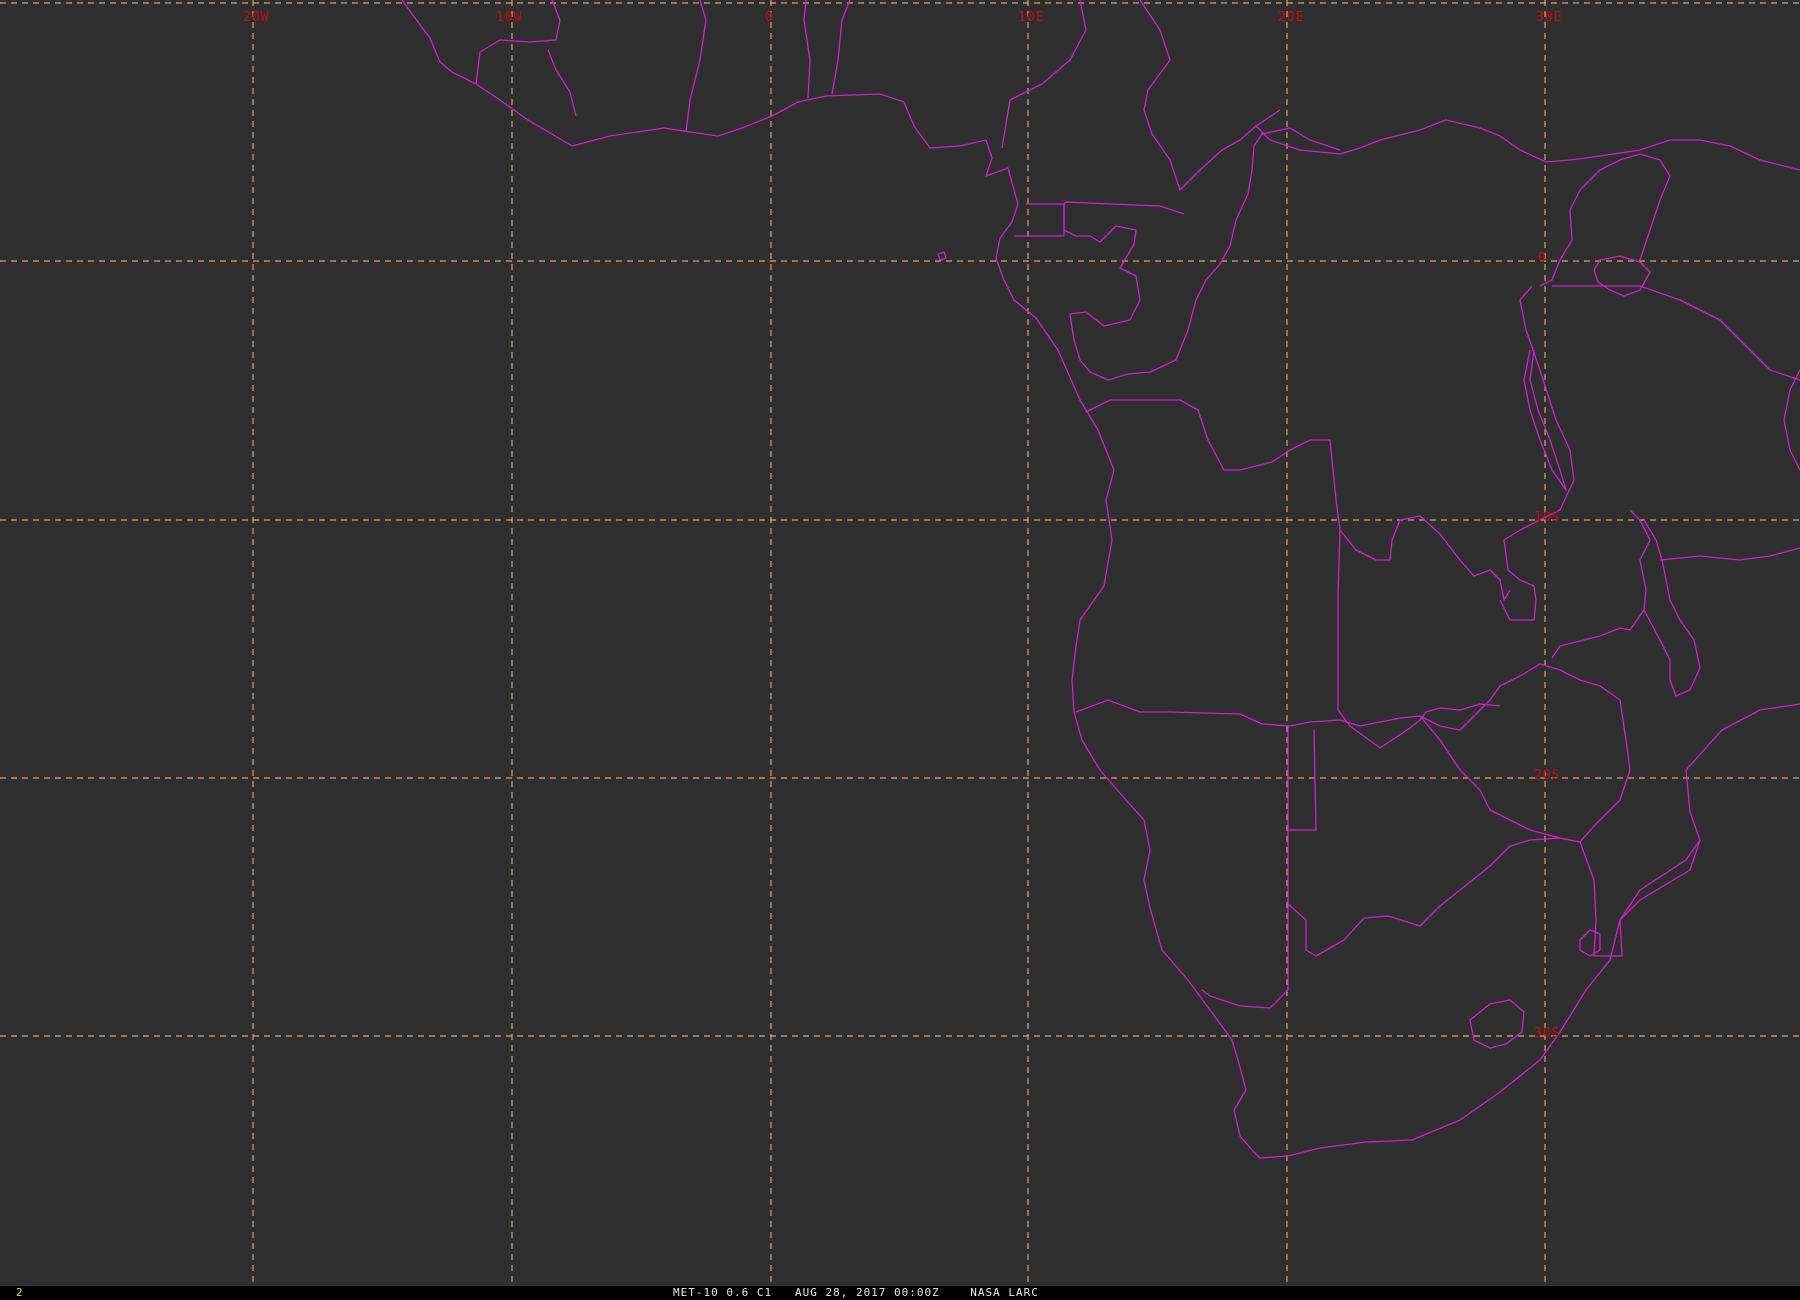 This screenshot has width=1800, height=1300. What do you see at coordinates (769, 17) in the screenshot?
I see `longitude-label-0: 0` at bounding box center [769, 17].